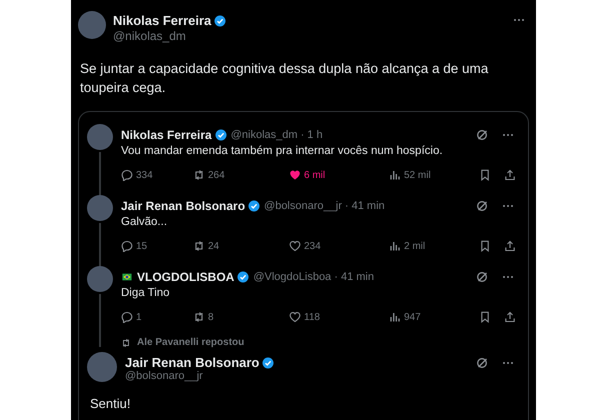 The image size is (600, 420). I want to click on view-count: 2 mil, so click(415, 246).